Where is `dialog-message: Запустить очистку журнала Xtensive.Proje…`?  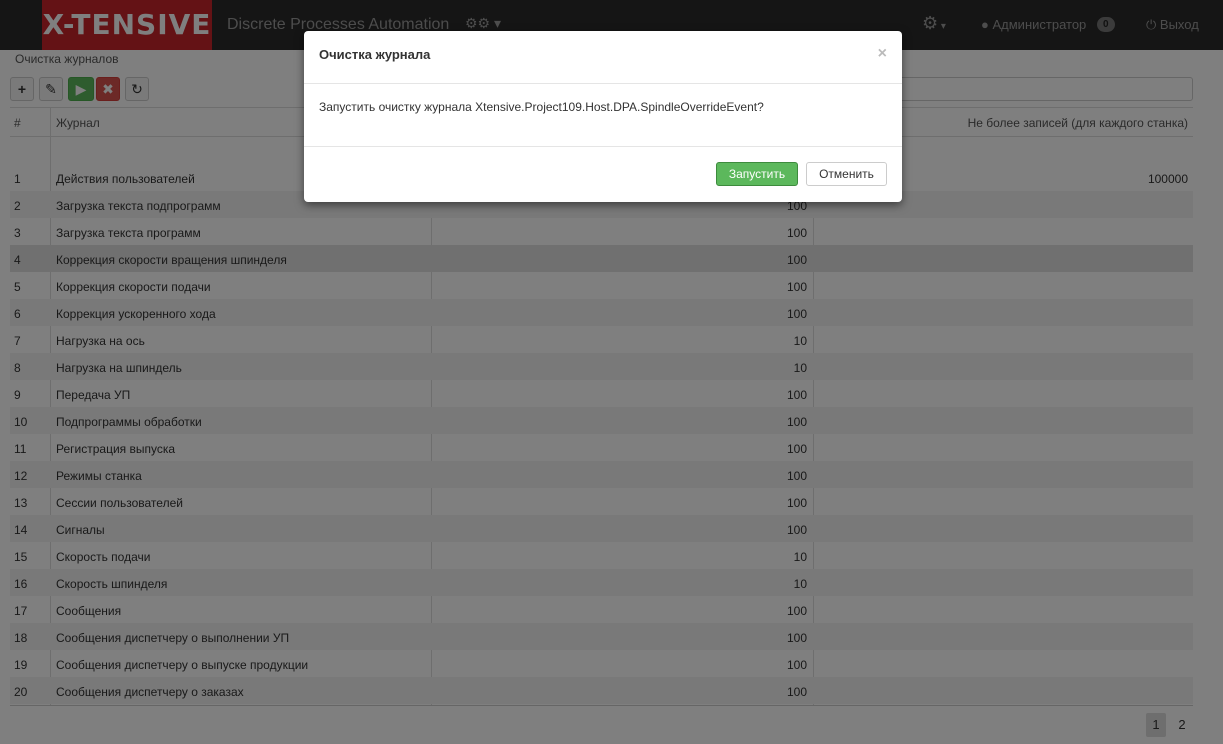 dialog-message: Запустить очистку журнала Xtensive.Proje… is located at coordinates (541, 107).